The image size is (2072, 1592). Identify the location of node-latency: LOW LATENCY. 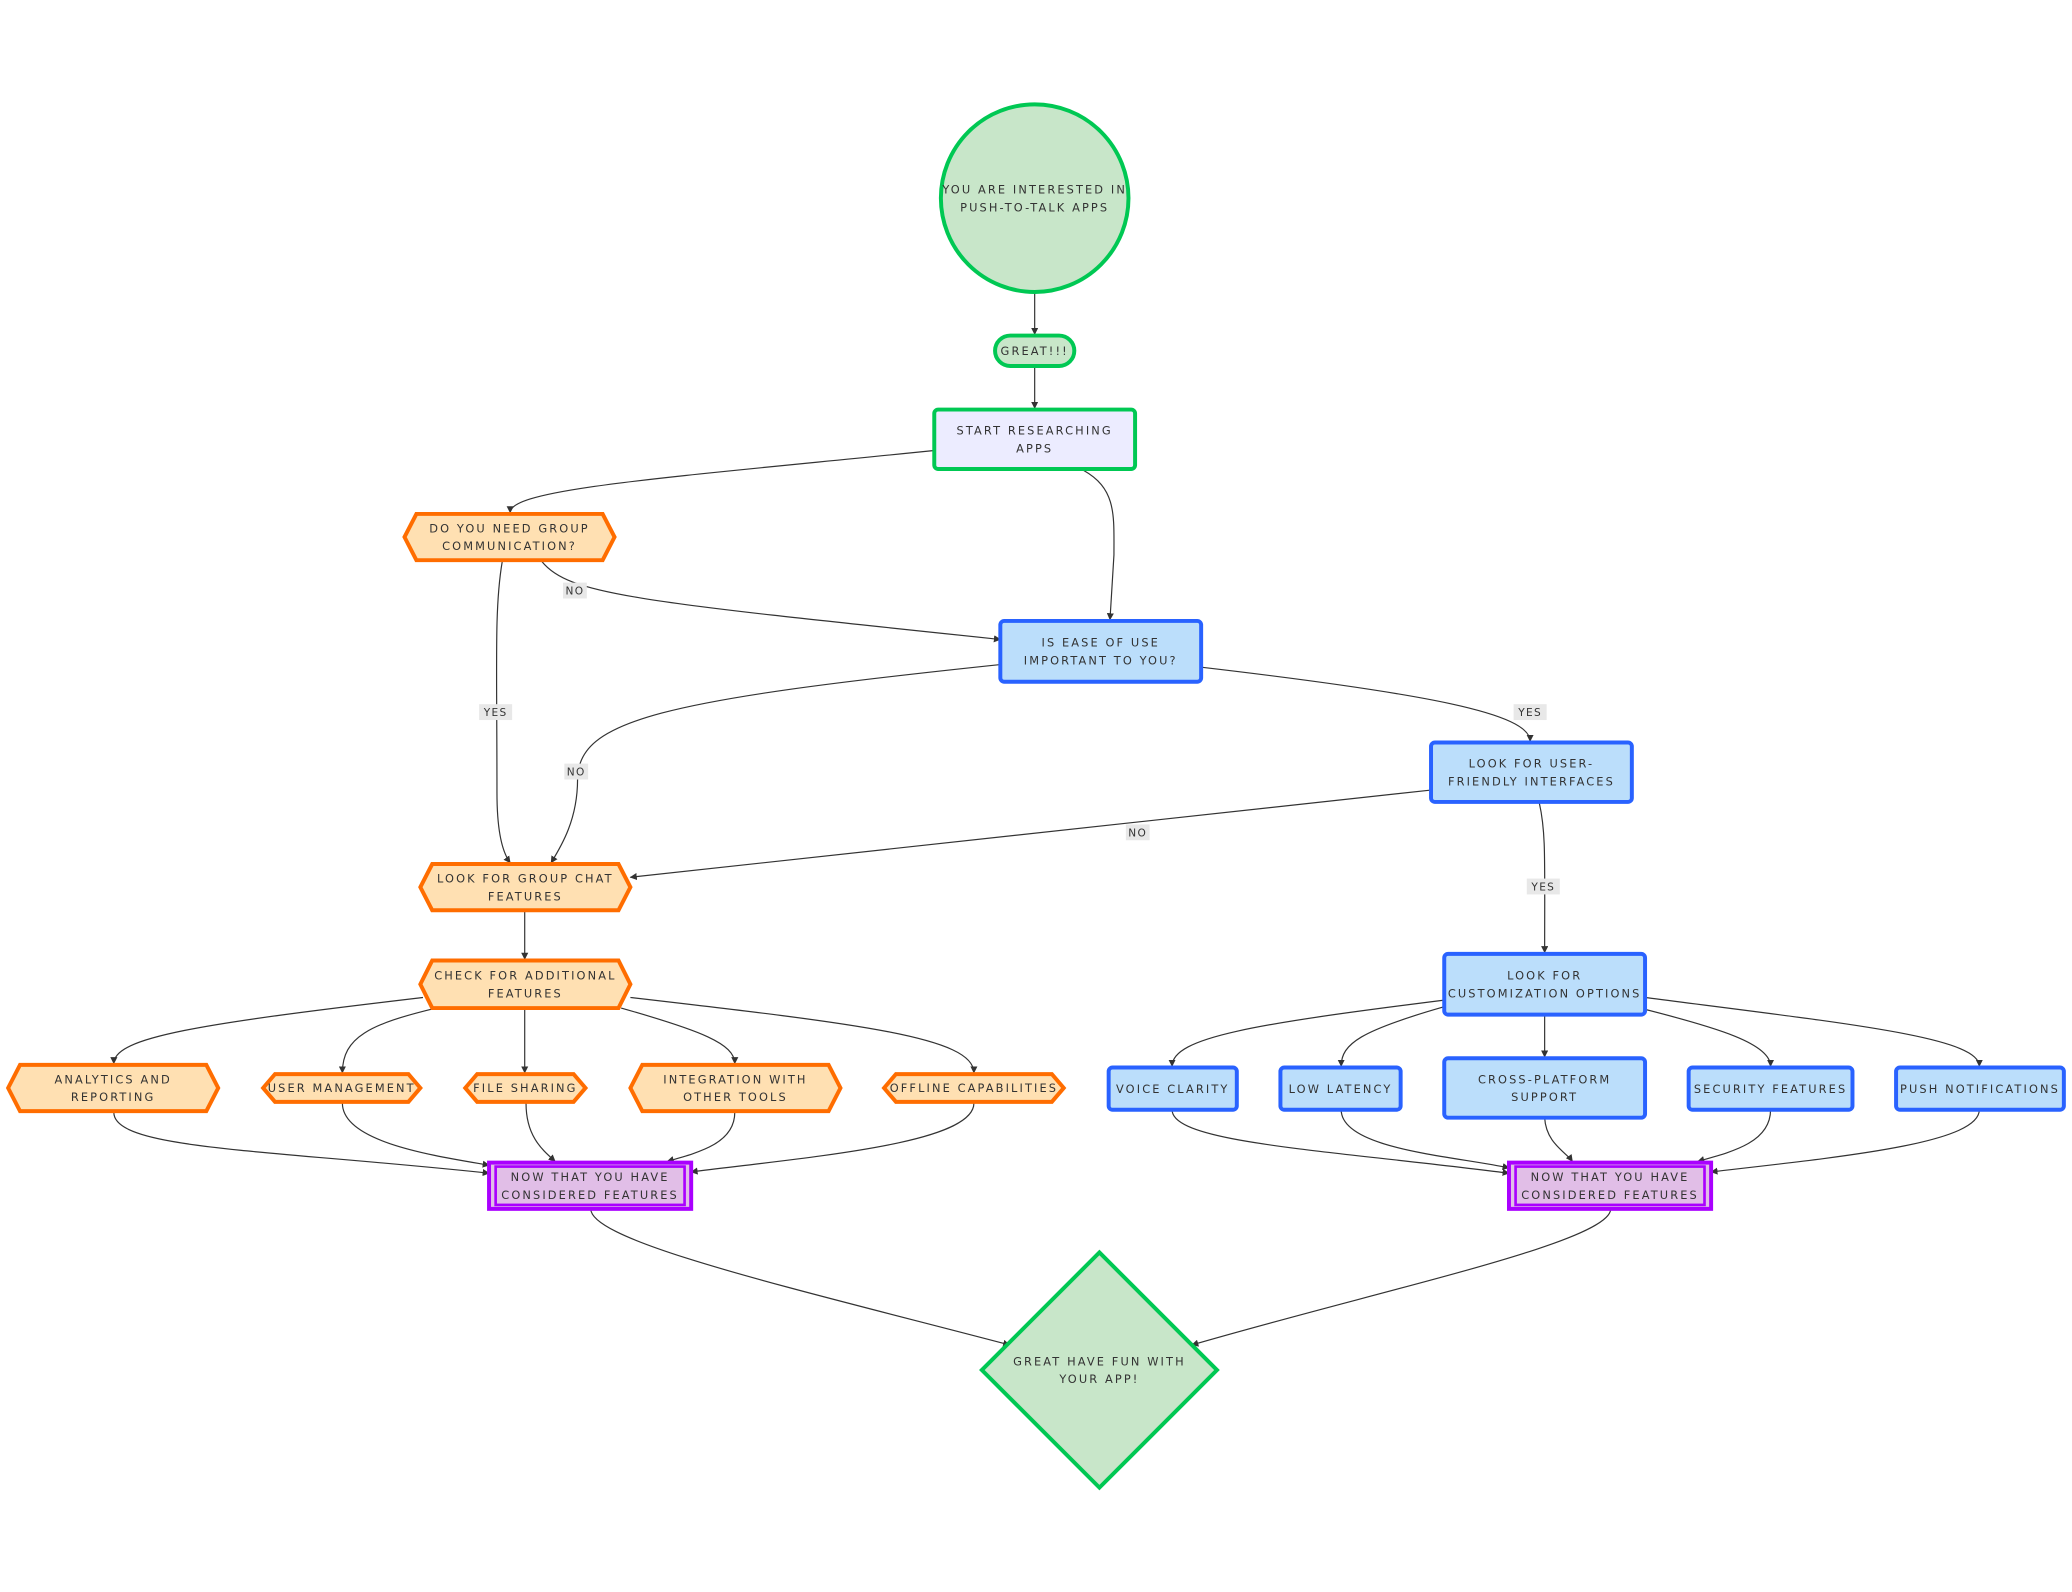
(1340, 1088).